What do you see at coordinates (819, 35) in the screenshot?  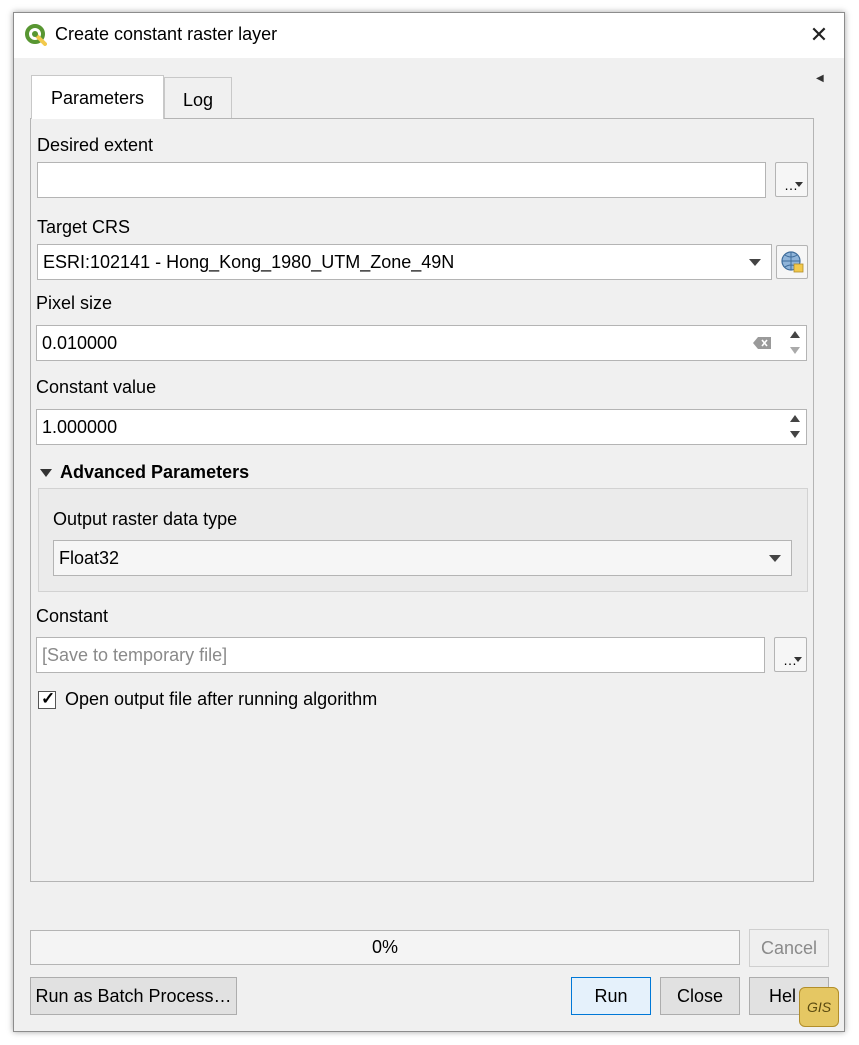 I see `close-window-icon: ✕` at bounding box center [819, 35].